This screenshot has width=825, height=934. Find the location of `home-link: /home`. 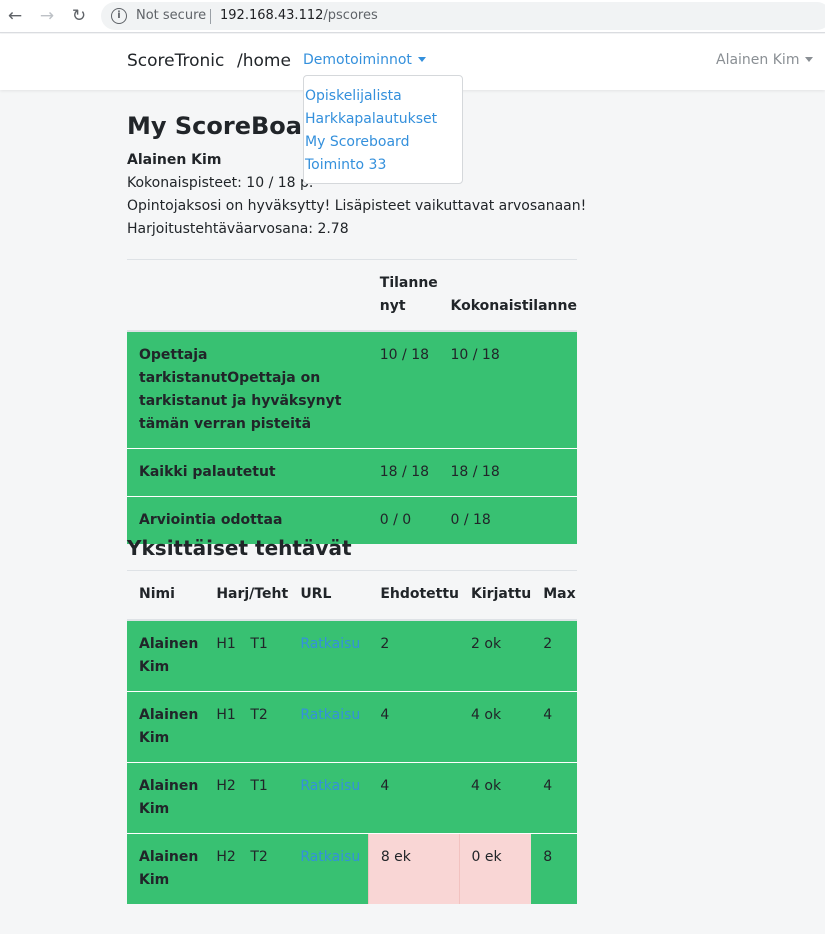

home-link: /home is located at coordinates (264, 61).